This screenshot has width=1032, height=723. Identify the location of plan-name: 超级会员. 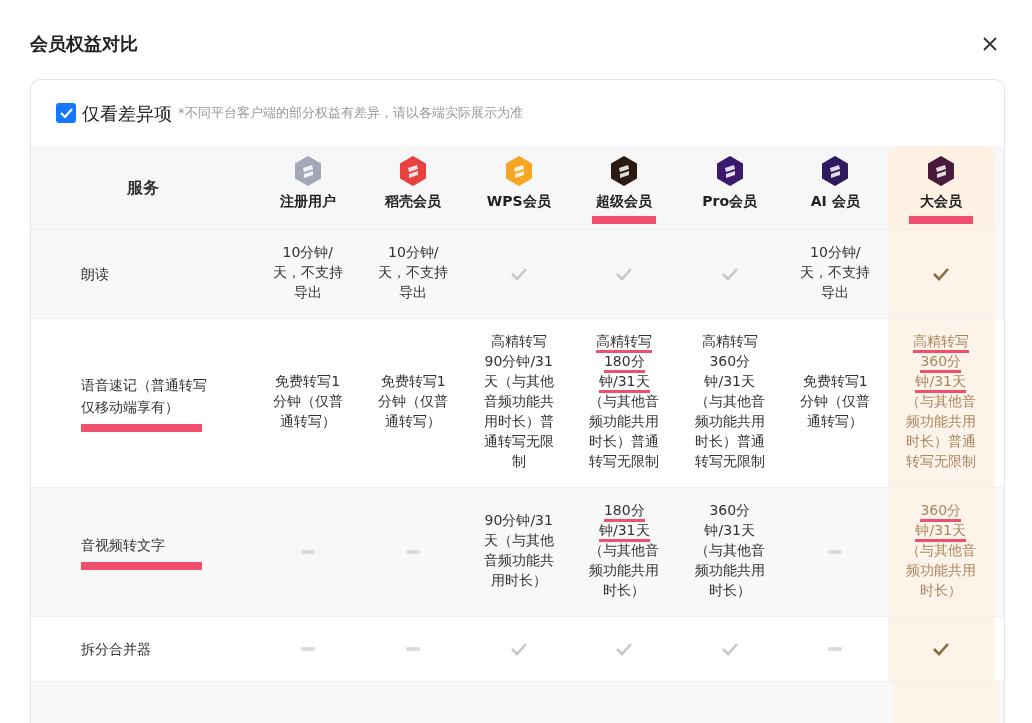
(624, 201).